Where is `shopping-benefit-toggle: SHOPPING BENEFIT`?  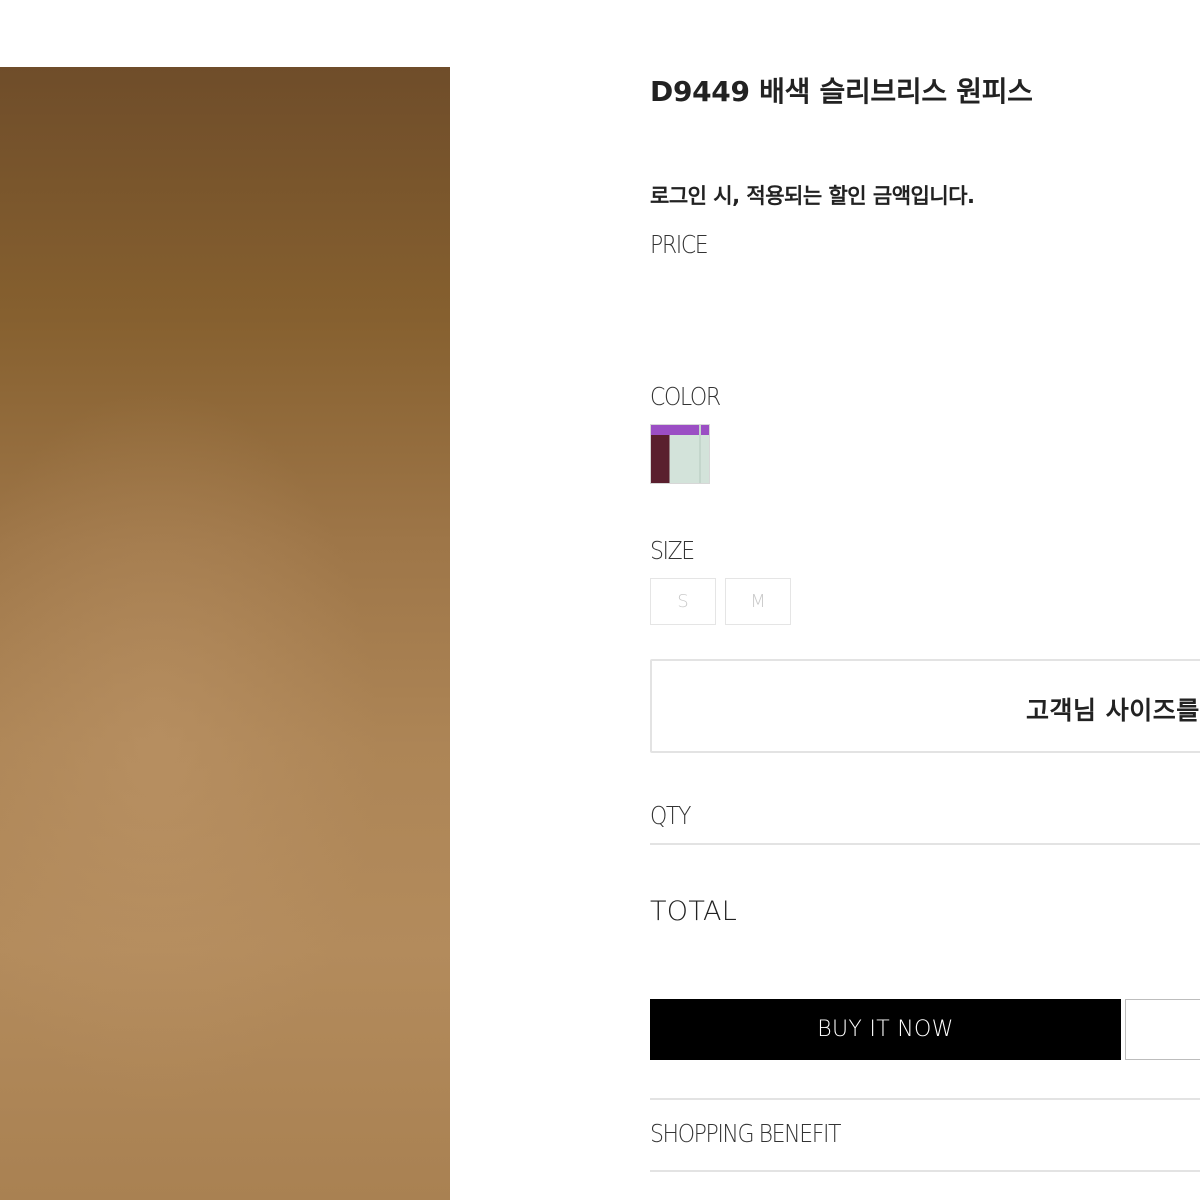
shopping-benefit-toggle: SHOPPING BENEFIT is located at coordinates (745, 1133).